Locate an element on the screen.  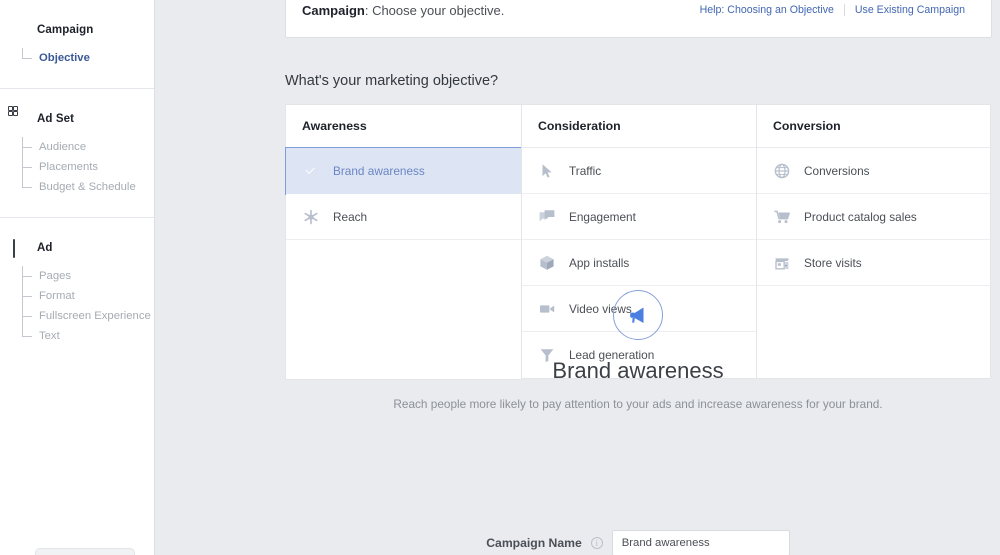
campaign-header-card: Campaign: Choose your objective. Help is located at coordinates (638, 19).